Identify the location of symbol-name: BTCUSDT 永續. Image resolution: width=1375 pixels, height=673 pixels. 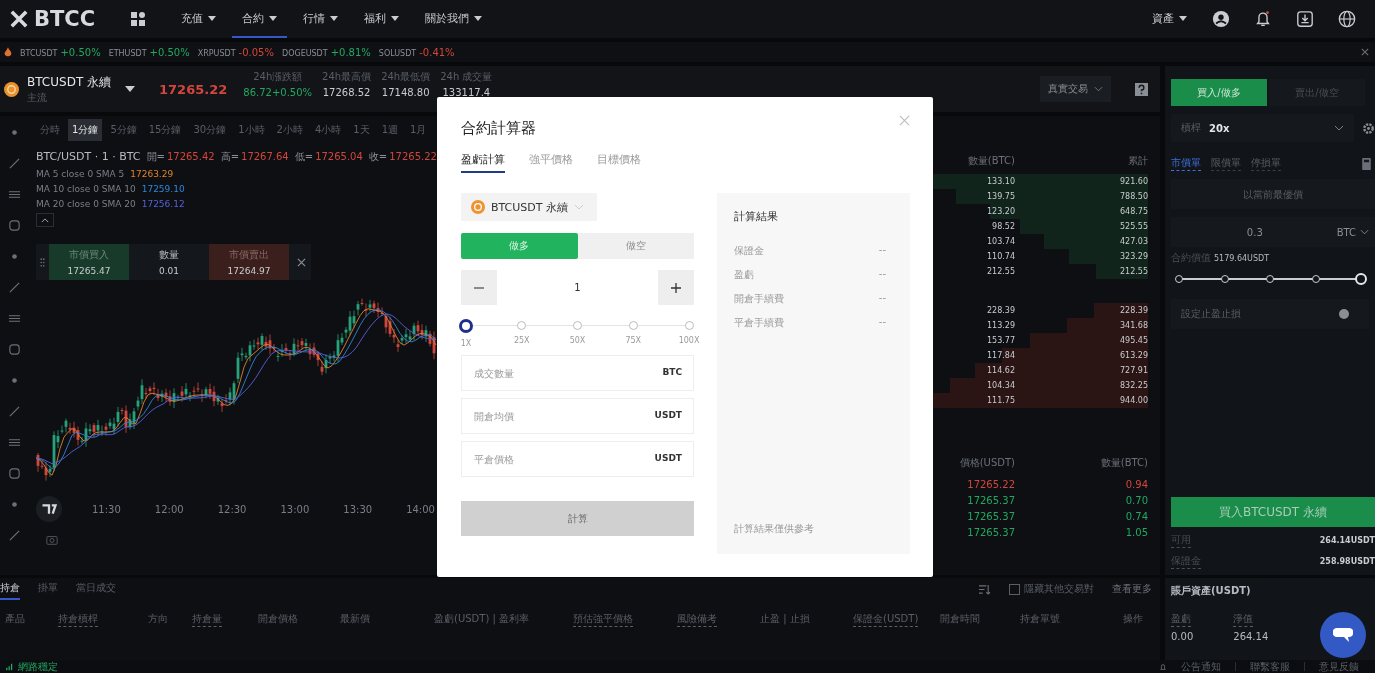
(69, 82).